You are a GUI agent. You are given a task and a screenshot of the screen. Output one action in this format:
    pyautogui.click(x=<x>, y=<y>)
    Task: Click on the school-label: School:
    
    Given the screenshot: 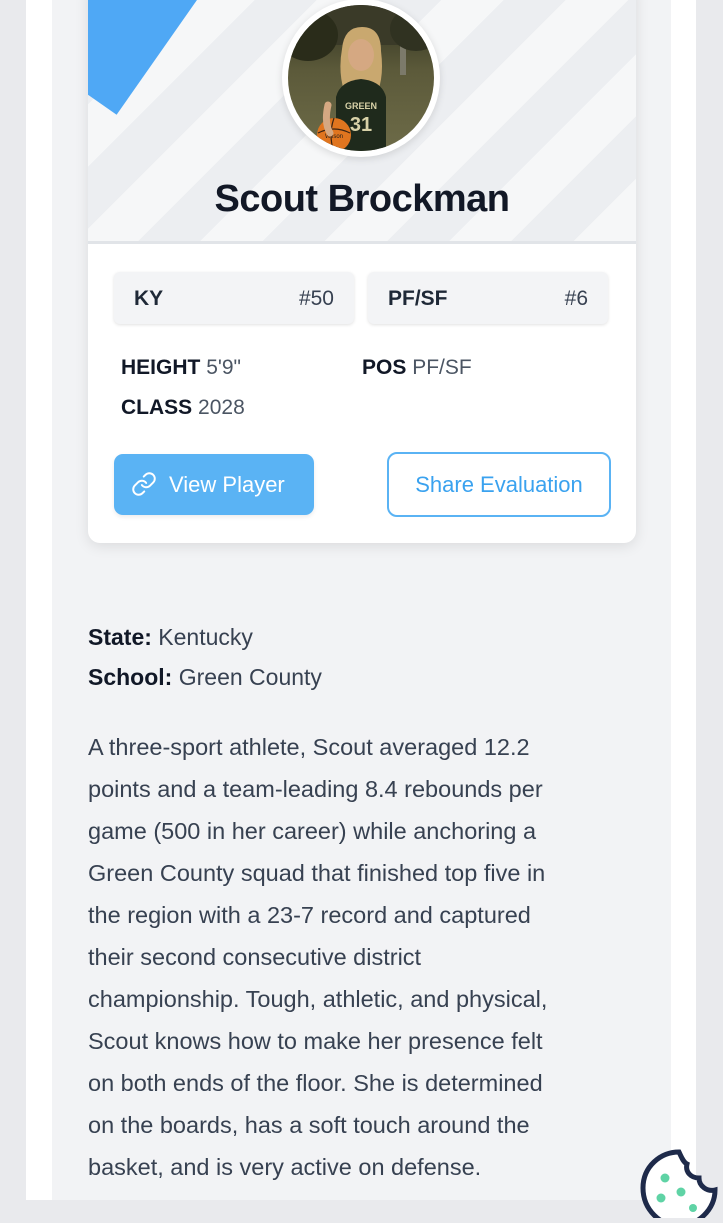 What is the action you would take?
    pyautogui.click(x=130, y=677)
    